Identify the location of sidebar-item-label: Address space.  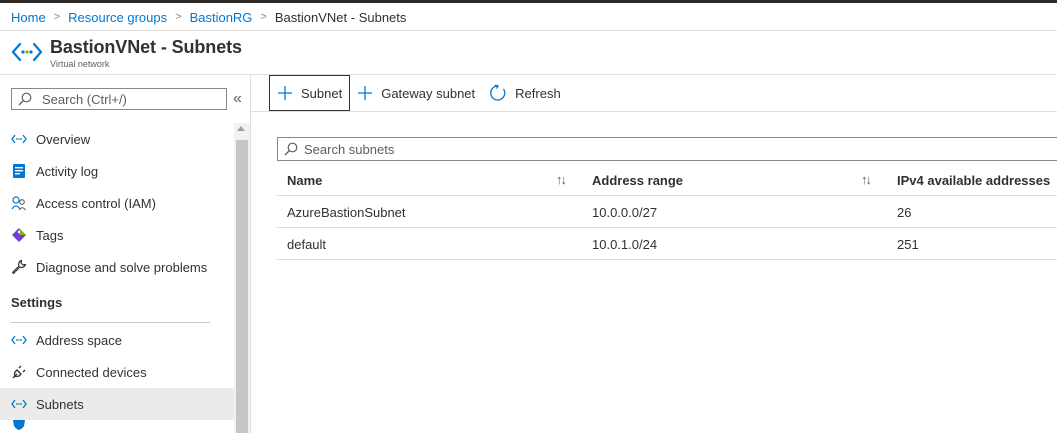
(79, 340).